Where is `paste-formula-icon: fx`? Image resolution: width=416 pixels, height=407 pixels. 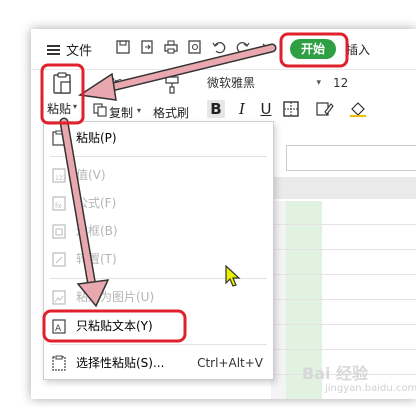 paste-formula-icon: fx is located at coordinates (59, 203).